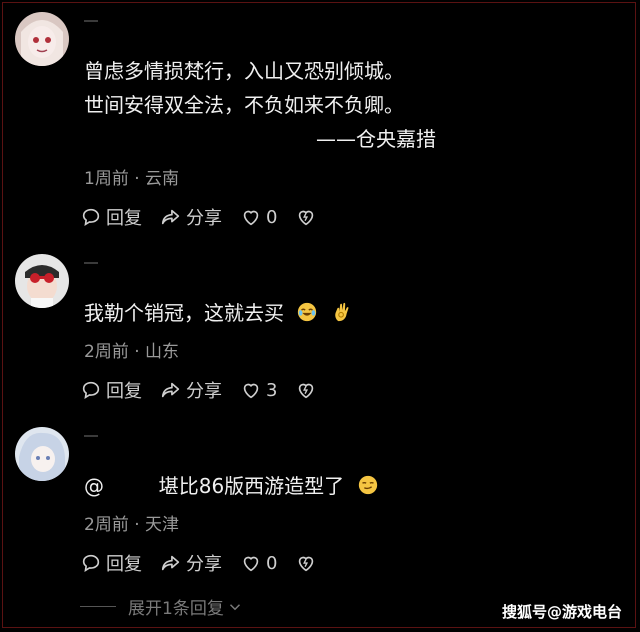 Image resolution: width=640 pixels, height=632 pixels. Describe the element at coordinates (234, 606) in the screenshot. I see `chevron-down-icon` at that location.